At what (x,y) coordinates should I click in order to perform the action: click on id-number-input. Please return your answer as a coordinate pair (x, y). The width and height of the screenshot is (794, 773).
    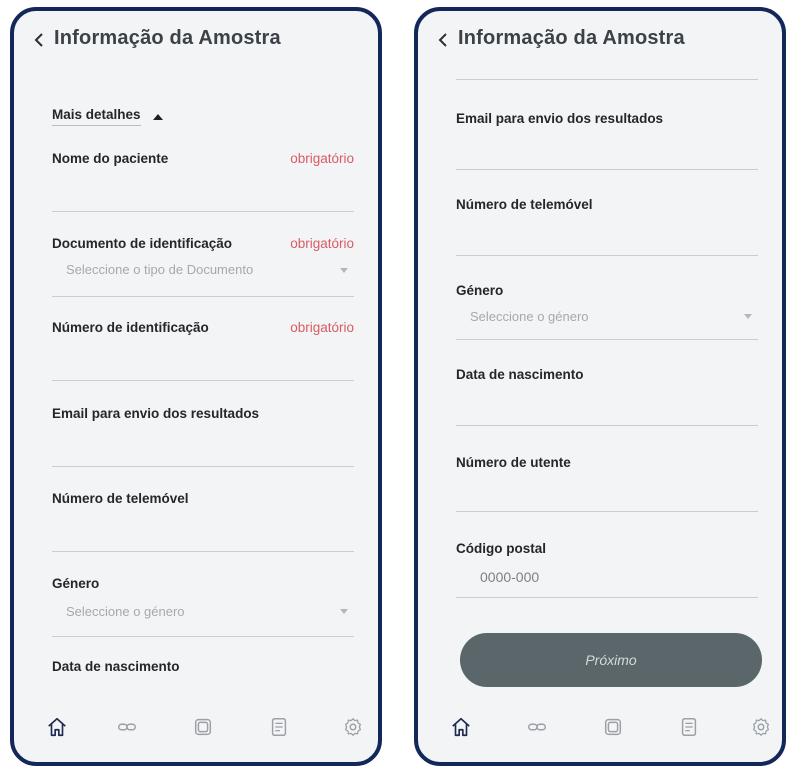
    Looking at the image, I should click on (203, 361).